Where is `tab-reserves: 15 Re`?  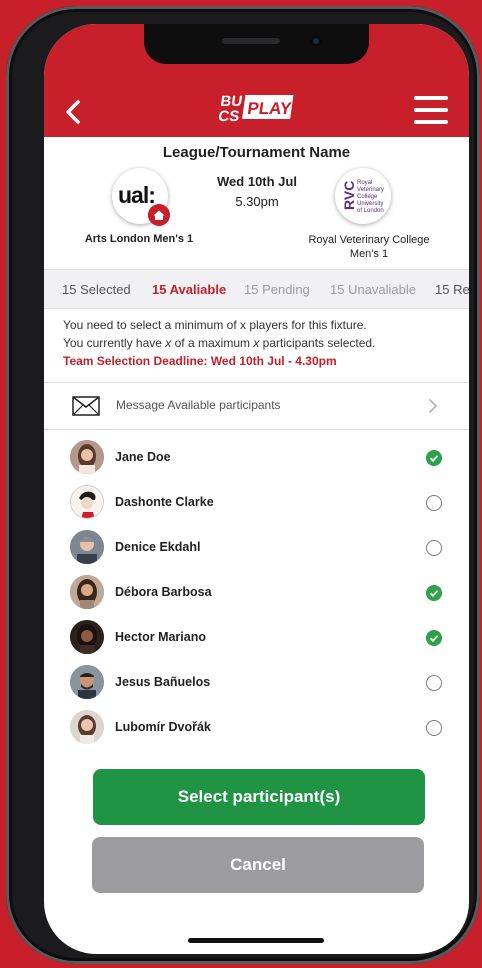 tab-reserves: 15 Re is located at coordinates (452, 289).